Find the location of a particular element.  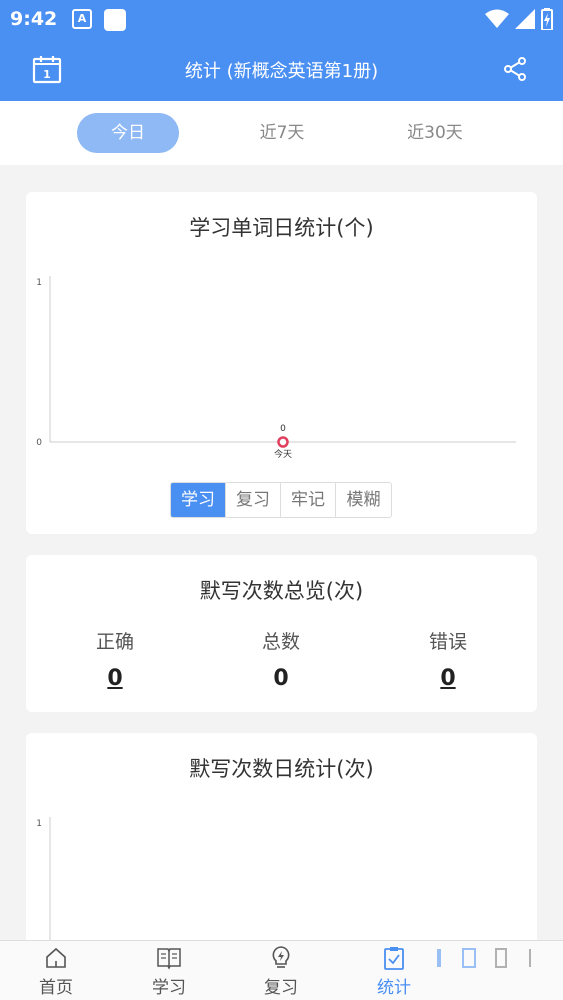

dictation-daily-title: 默写次数日统计(次) is located at coordinates (281, 769).